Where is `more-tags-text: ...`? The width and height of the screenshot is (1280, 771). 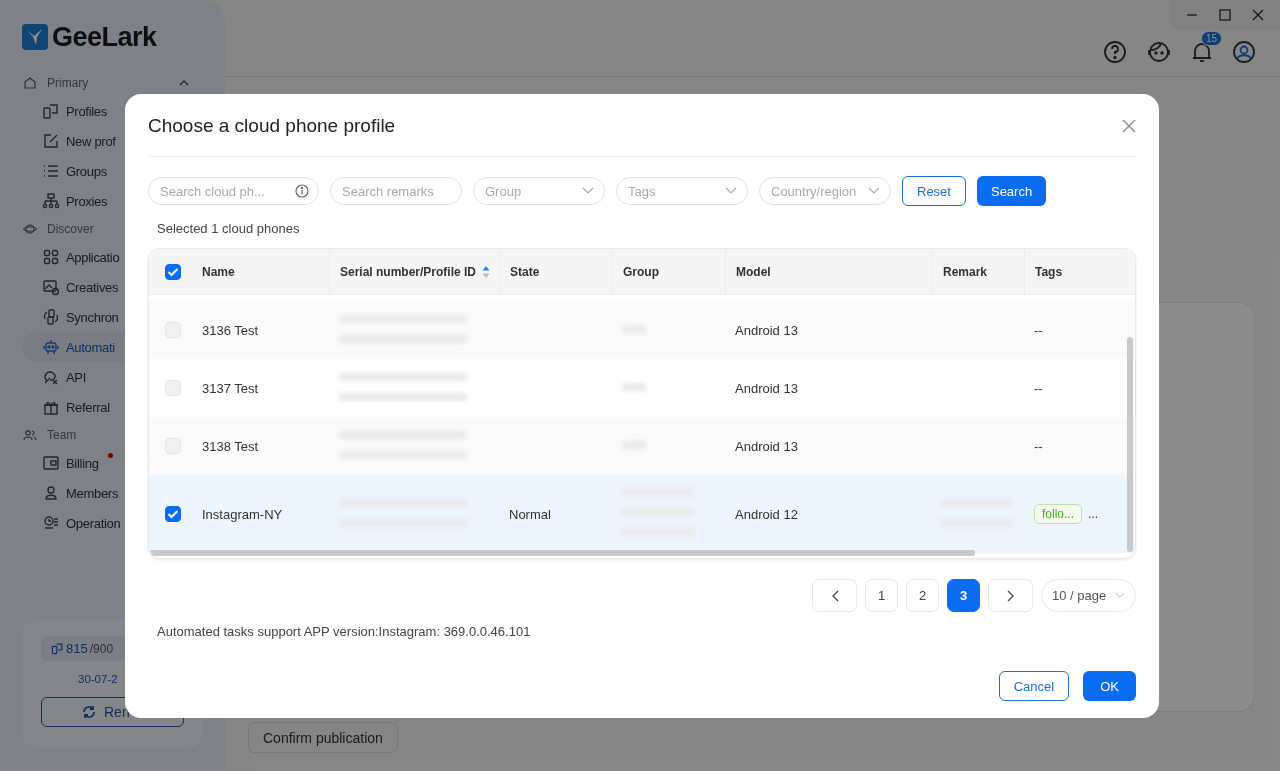 more-tags-text: ... is located at coordinates (1093, 514).